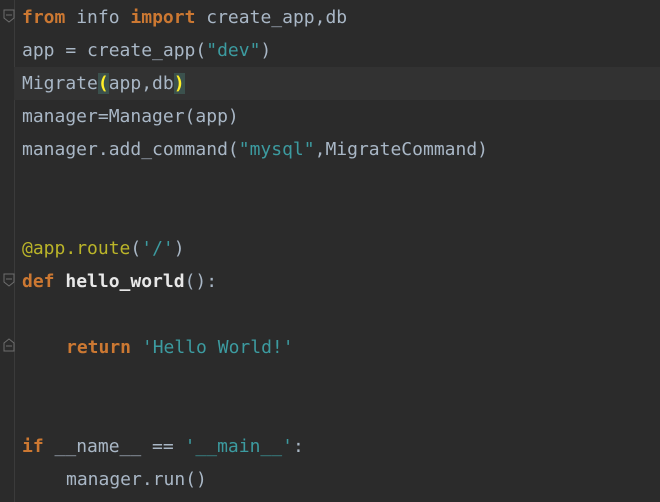 This screenshot has height=502, width=660. Describe the element at coordinates (233, 50) in the screenshot. I see `string-literal: "dev"` at that location.